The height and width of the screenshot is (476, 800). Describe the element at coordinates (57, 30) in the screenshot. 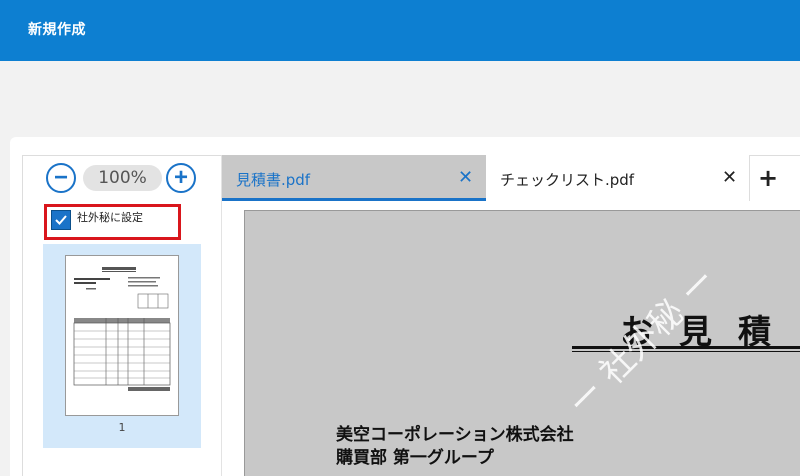

I see `page-title: 新規作成` at that location.